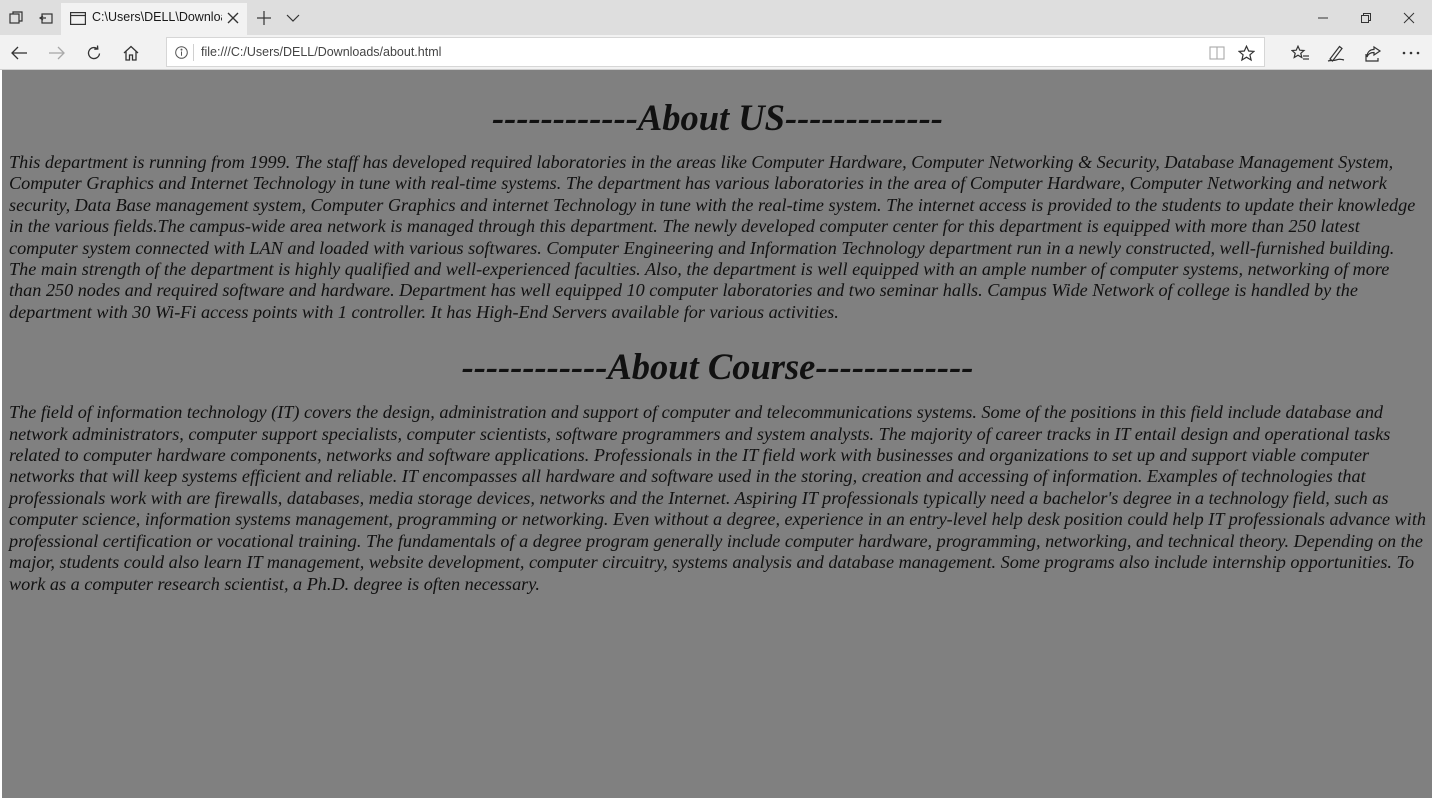 The width and height of the screenshot is (1432, 798). Describe the element at coordinates (57, 53) in the screenshot. I see `arrow-right-icon` at that location.